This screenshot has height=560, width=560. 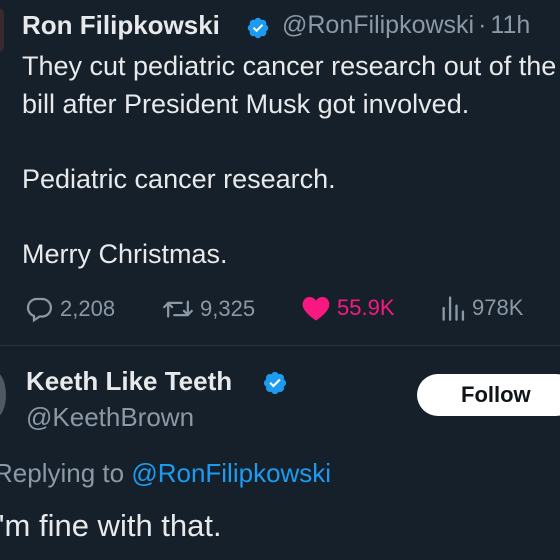 I want to click on reply-author-avatar, so click(x=3, y=395).